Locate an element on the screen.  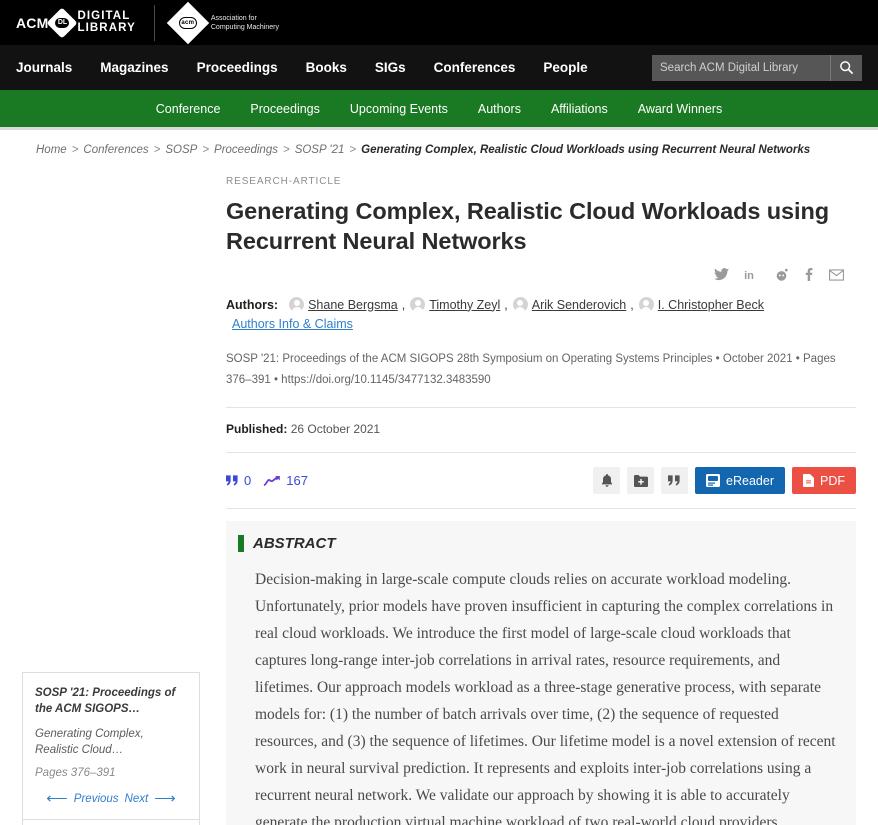
acm-diamond-icon: acm is located at coordinates (188, 22).